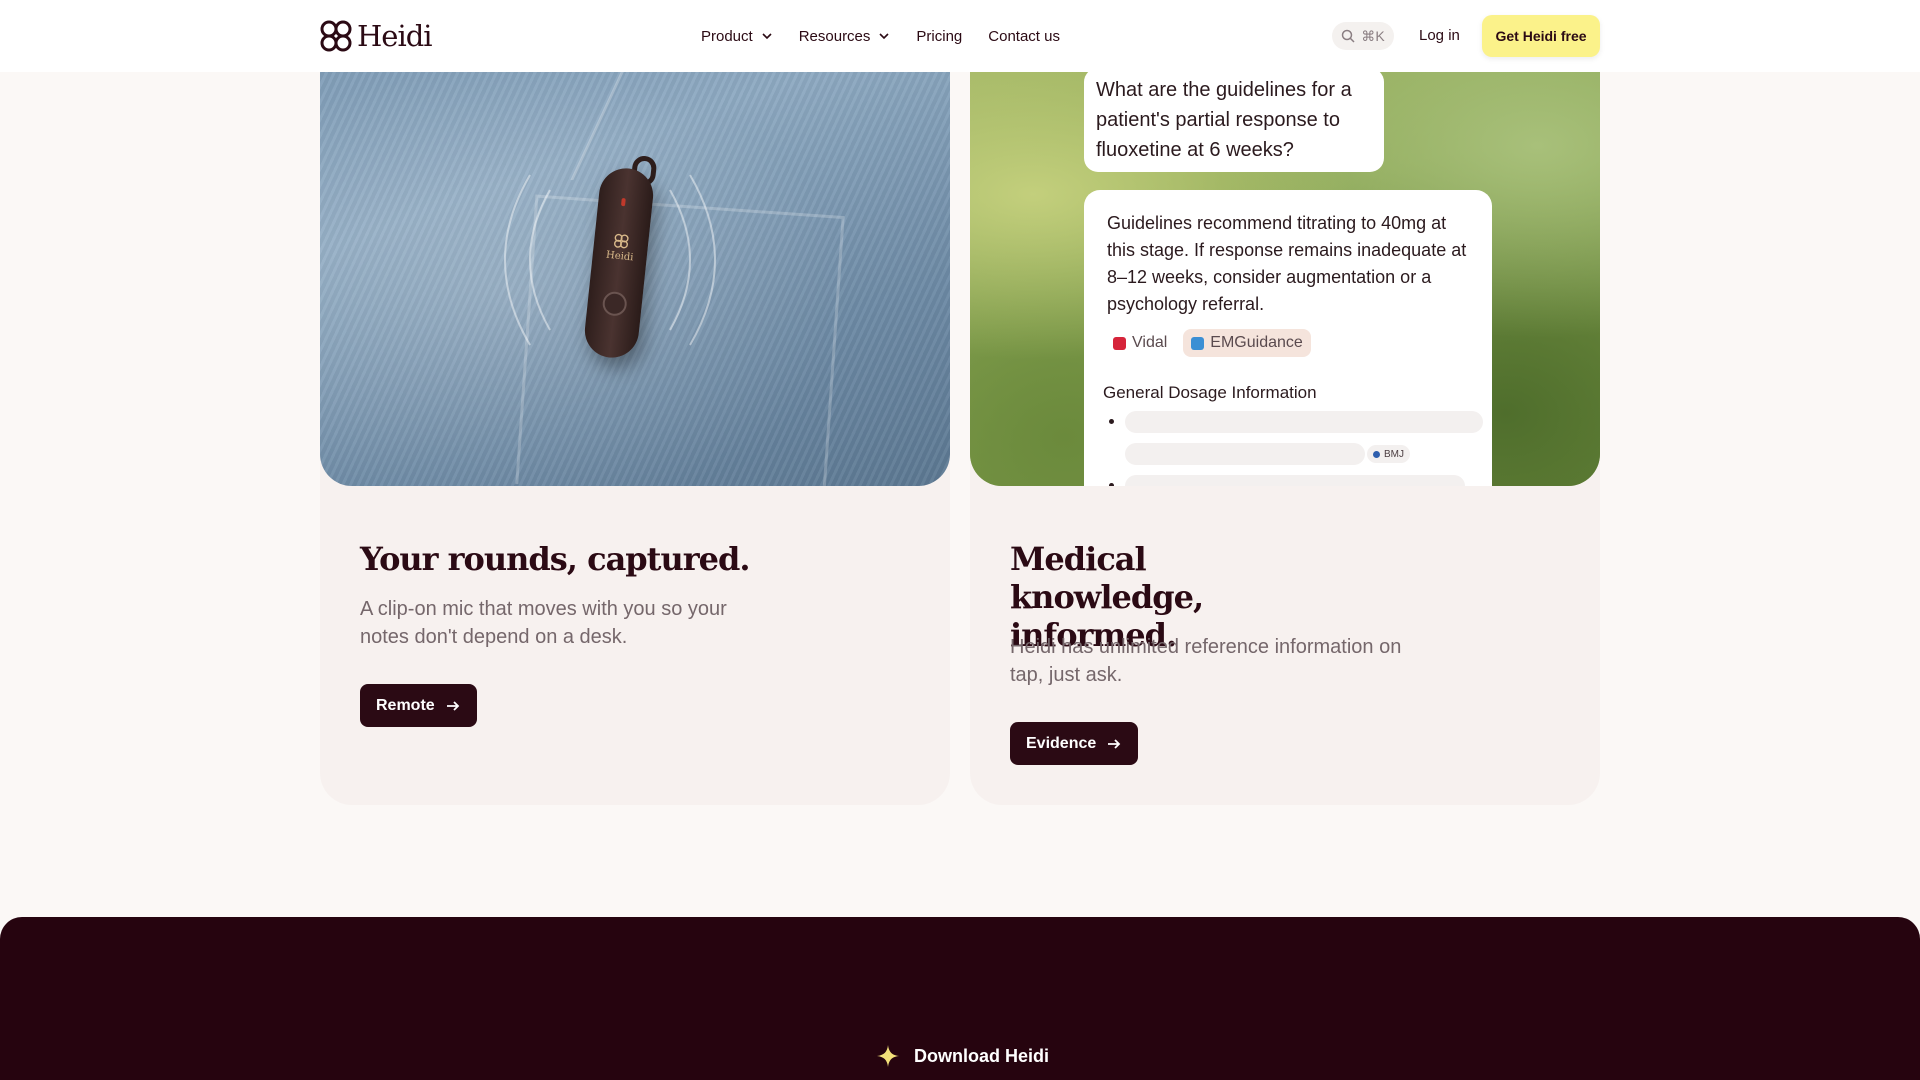  I want to click on nav-pricing: Pricing, so click(939, 36).